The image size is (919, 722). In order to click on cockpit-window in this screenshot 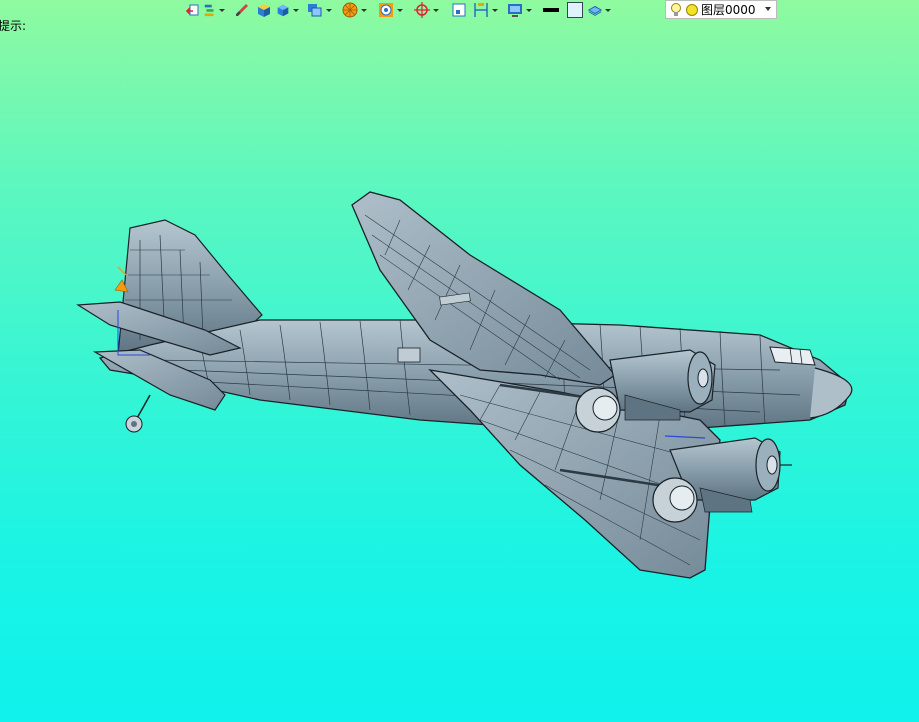, I will do `click(792, 356)`.